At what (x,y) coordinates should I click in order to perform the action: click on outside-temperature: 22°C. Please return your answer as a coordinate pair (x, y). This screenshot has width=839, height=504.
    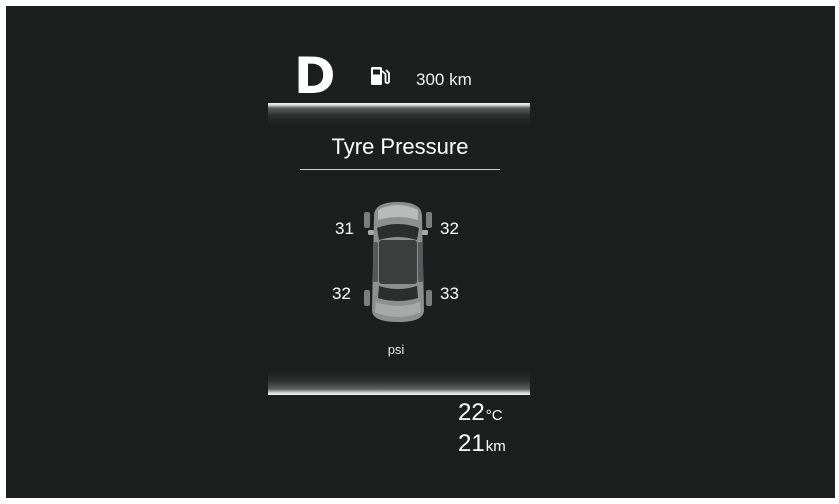
    Looking at the image, I should click on (480, 414).